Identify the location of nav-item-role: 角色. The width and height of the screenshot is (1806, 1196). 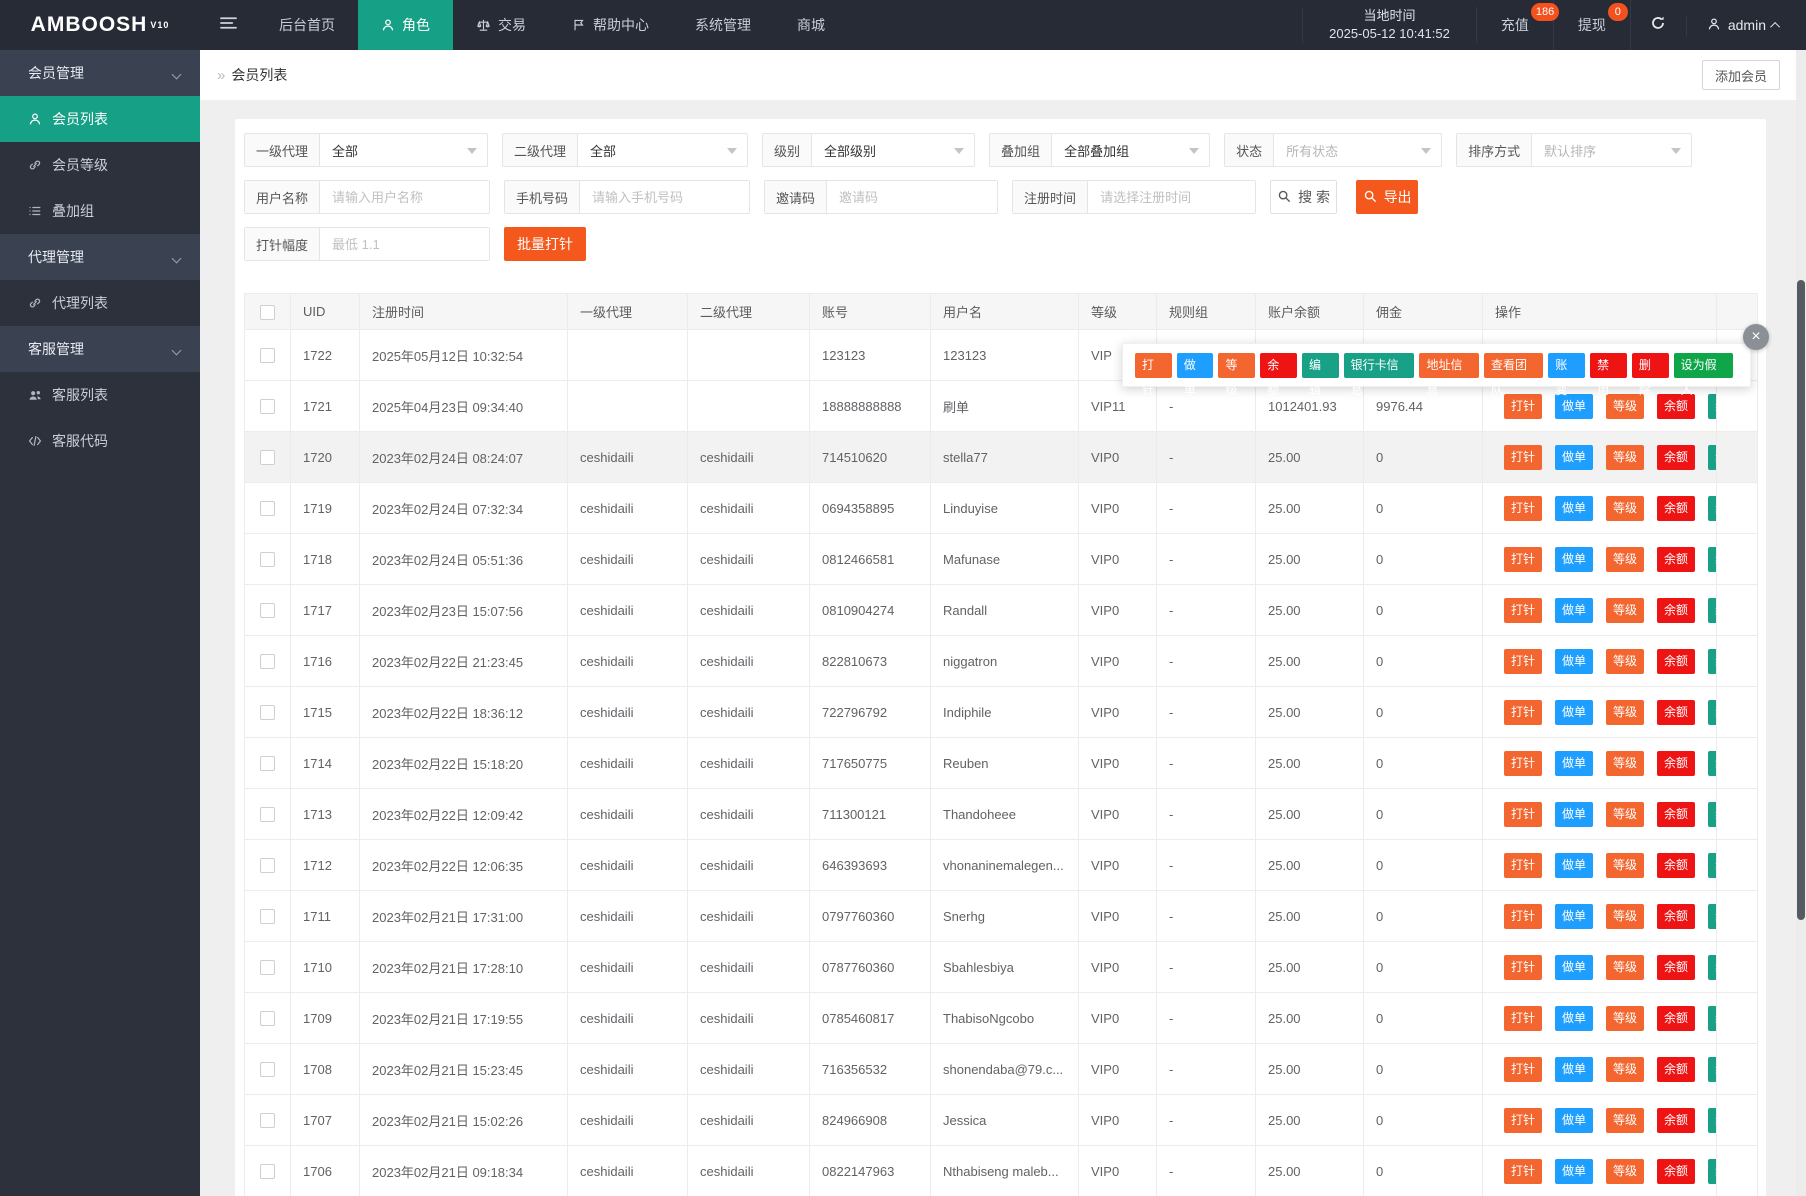
(405, 25).